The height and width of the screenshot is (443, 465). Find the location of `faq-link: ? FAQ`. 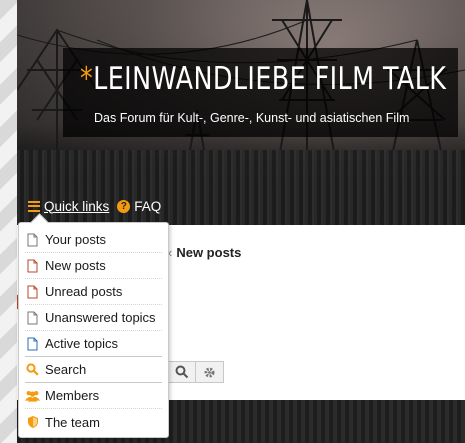

faq-link: ? FAQ is located at coordinates (139, 206).